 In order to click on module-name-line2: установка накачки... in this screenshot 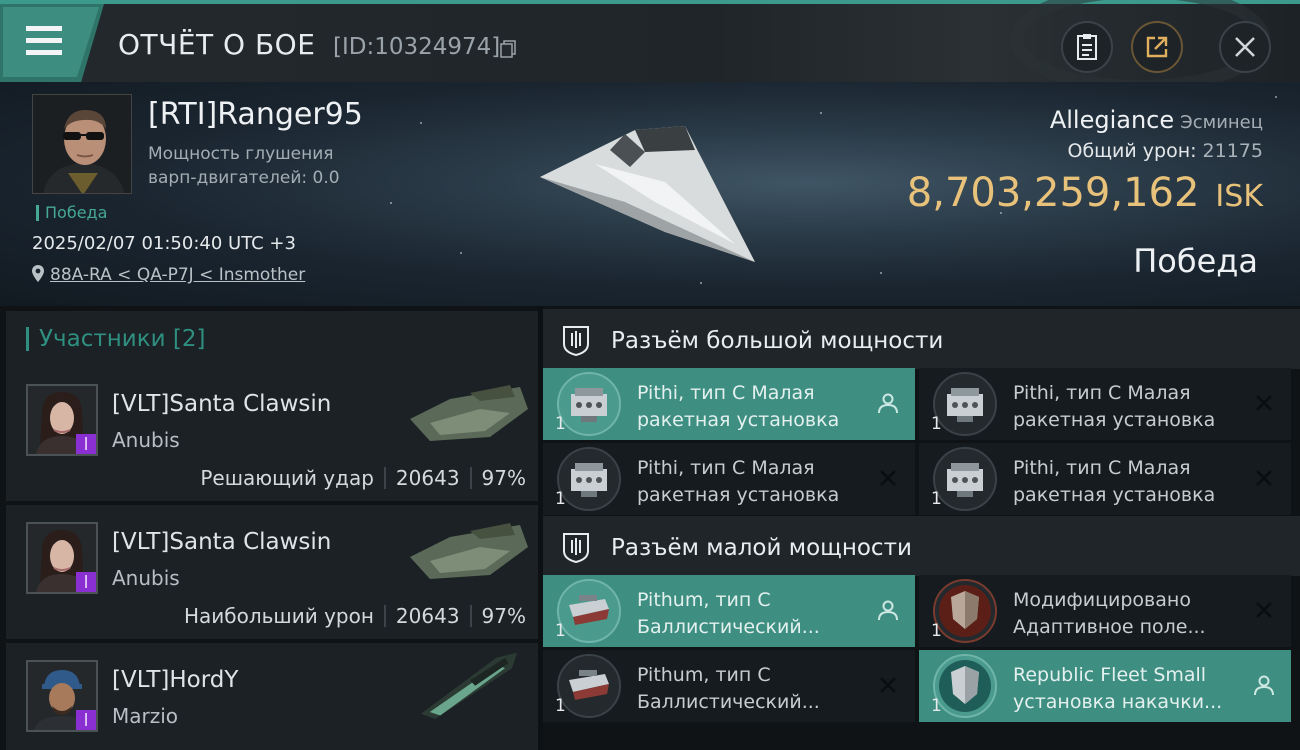, I will do `click(1118, 702)`.